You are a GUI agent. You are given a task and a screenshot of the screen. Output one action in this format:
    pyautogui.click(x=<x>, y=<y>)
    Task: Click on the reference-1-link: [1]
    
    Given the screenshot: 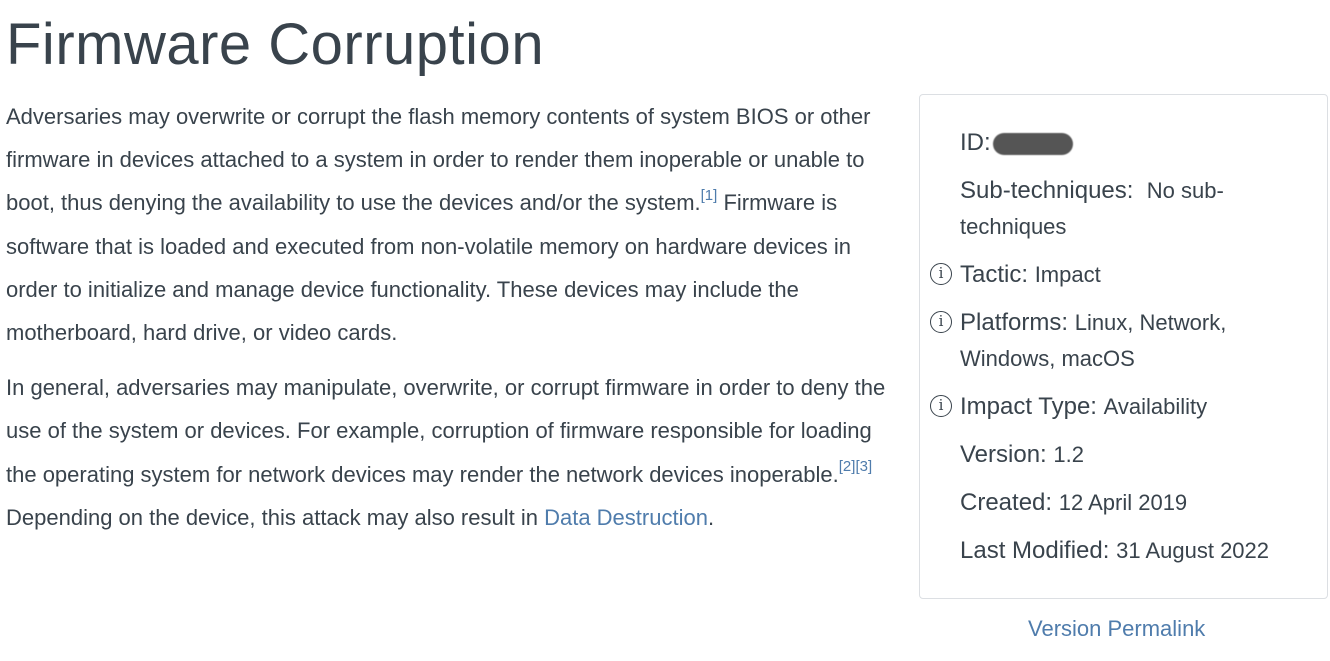 What is the action you would take?
    pyautogui.click(x=709, y=195)
    